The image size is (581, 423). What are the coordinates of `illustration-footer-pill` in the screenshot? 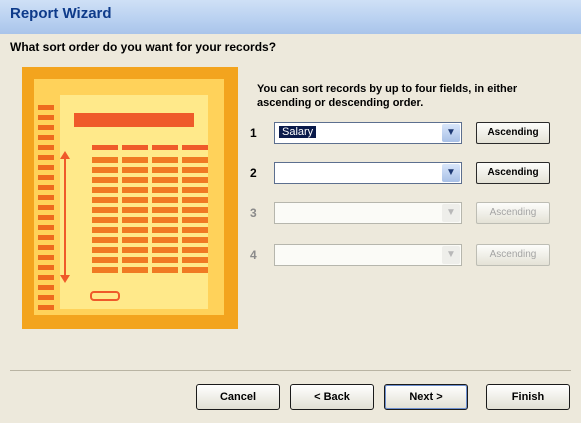 It's located at (105, 296).